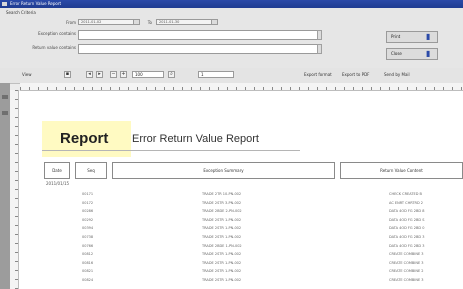 Image resolution: width=463 pixels, height=289 pixels. What do you see at coordinates (222, 194) in the screenshot?
I see `table-cell: TRADE 2TR 10-PN-002` at bounding box center [222, 194].